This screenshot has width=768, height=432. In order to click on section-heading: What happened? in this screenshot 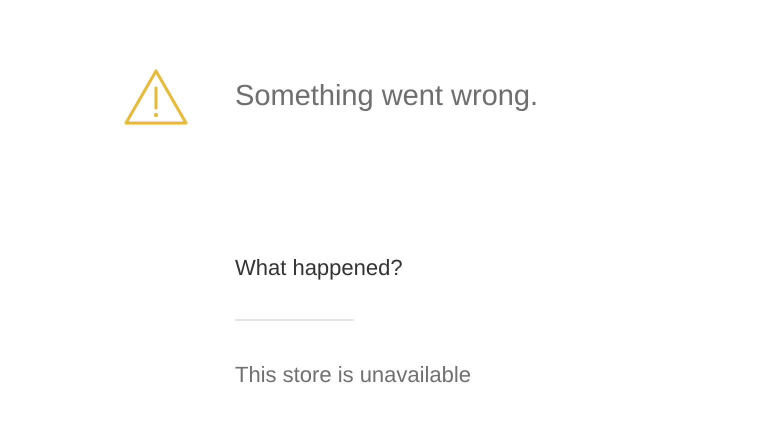, I will do `click(319, 268)`.